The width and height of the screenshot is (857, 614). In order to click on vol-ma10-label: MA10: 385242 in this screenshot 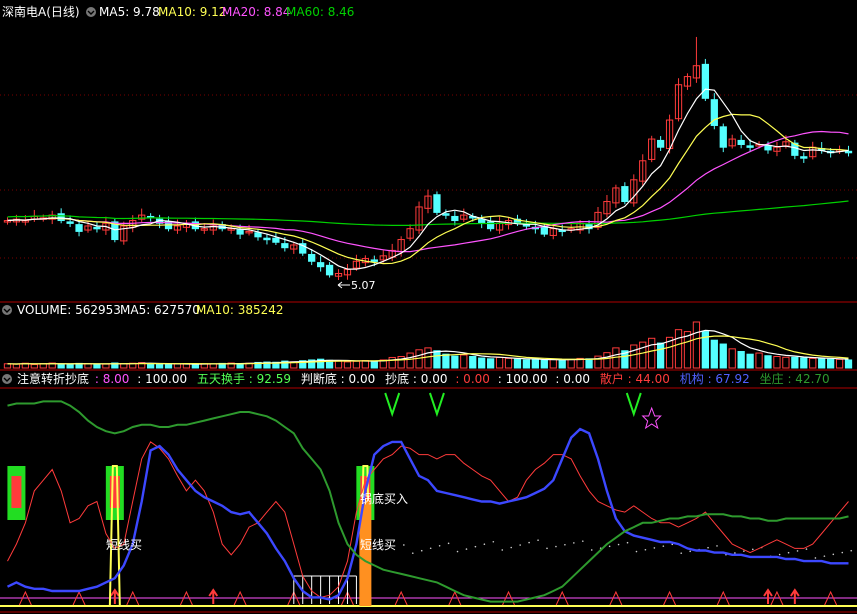, I will do `click(240, 310)`.